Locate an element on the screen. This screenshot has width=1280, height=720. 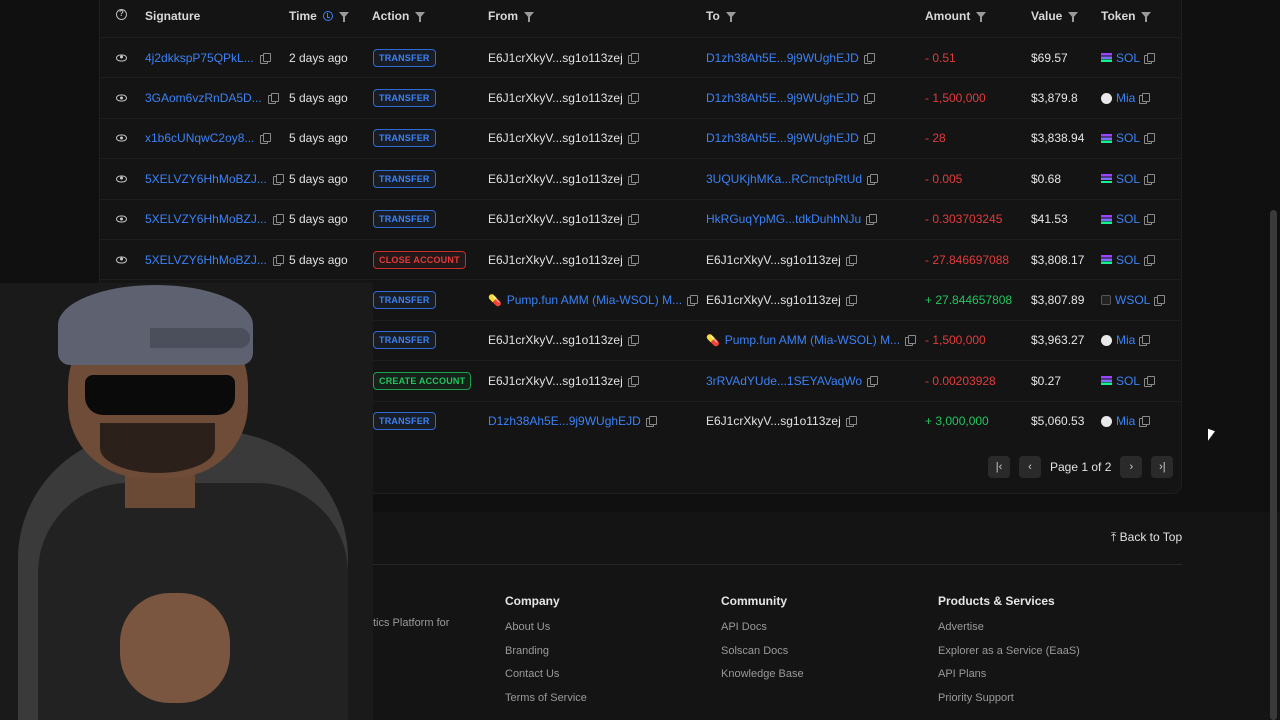
back-to-top-link: ⤒ Back to Top is located at coordinates (1146, 537).